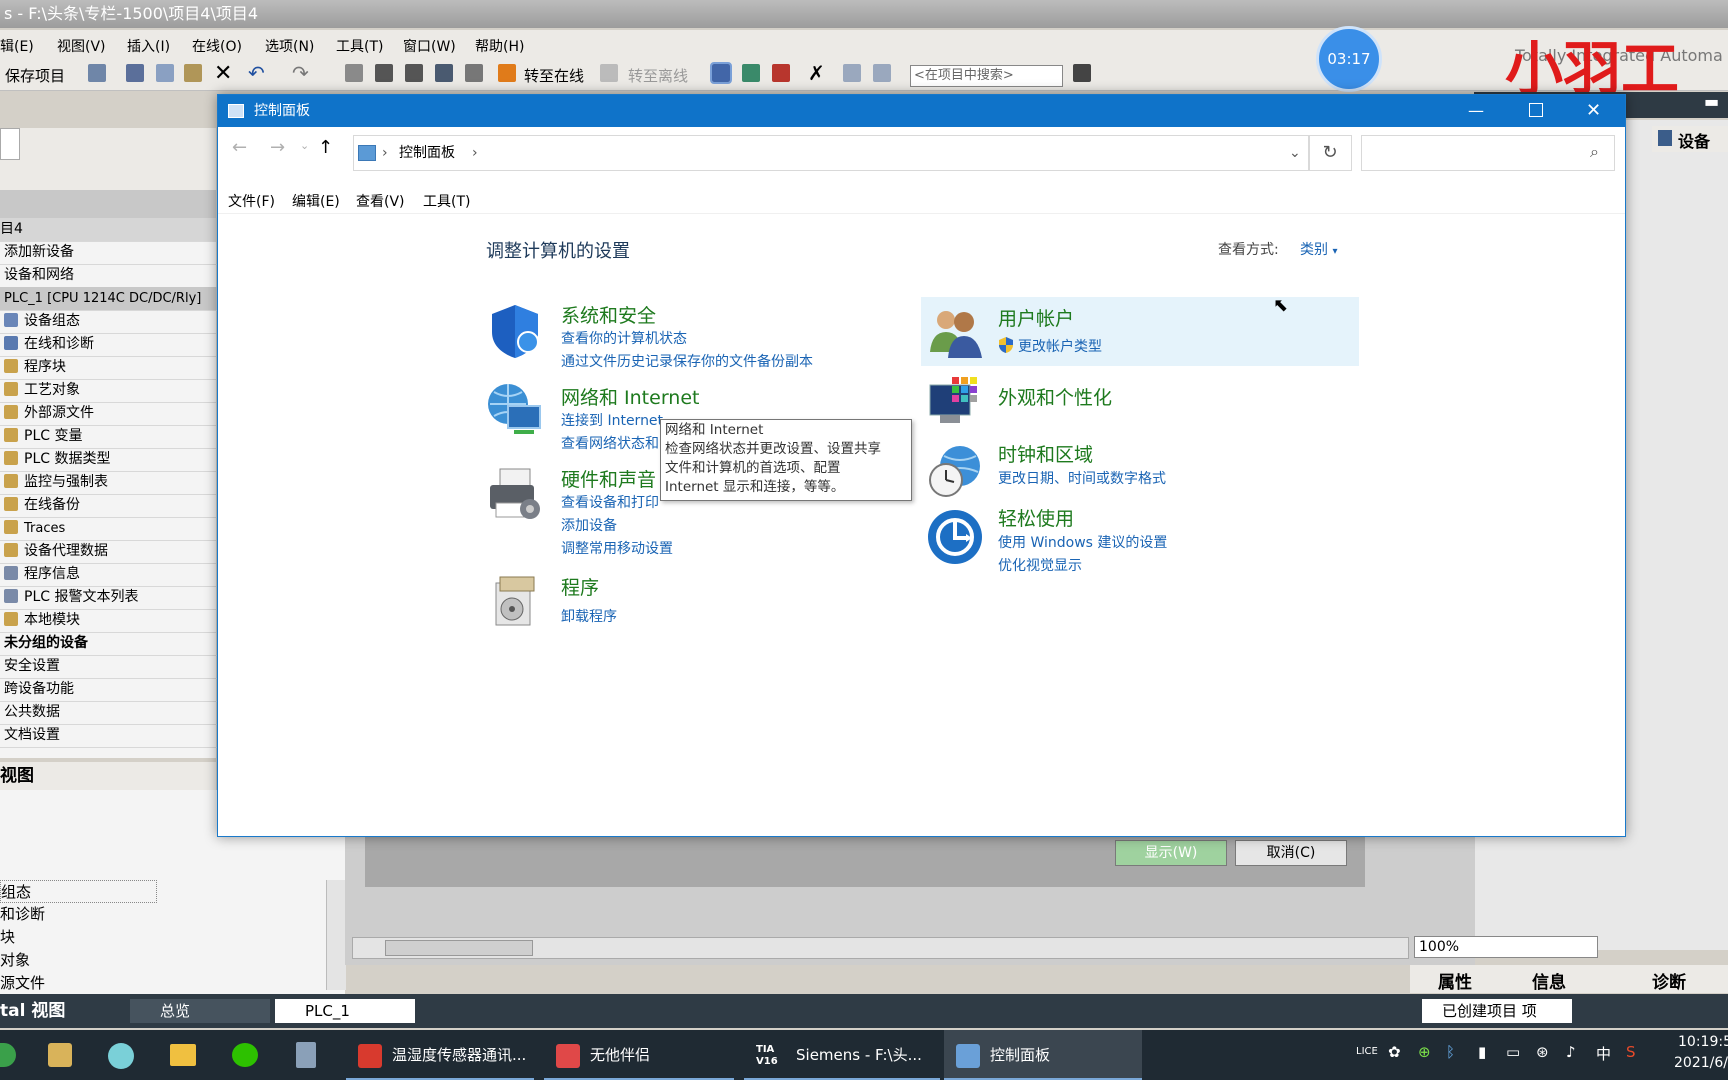 The height and width of the screenshot is (1080, 1728). I want to click on calculator-icon, so click(306, 1055).